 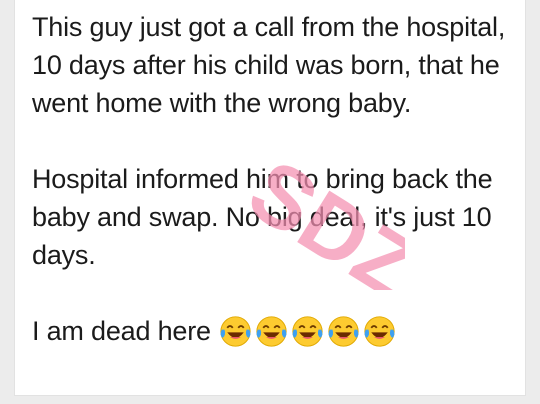 I want to click on post-paragraph-3: I am dead here, so click(x=275, y=331).